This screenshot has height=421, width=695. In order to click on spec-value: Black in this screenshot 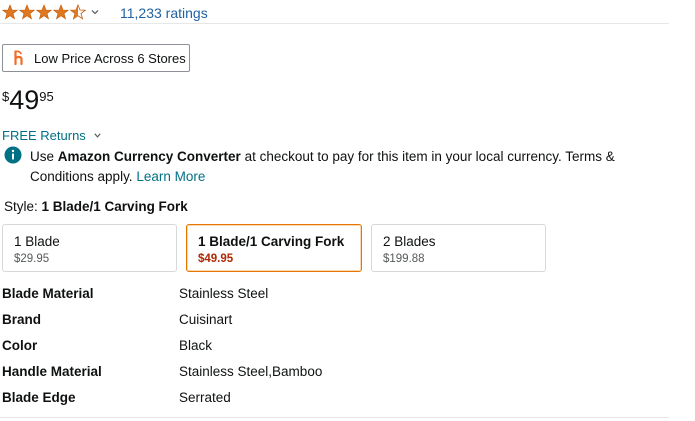, I will do `click(196, 345)`.